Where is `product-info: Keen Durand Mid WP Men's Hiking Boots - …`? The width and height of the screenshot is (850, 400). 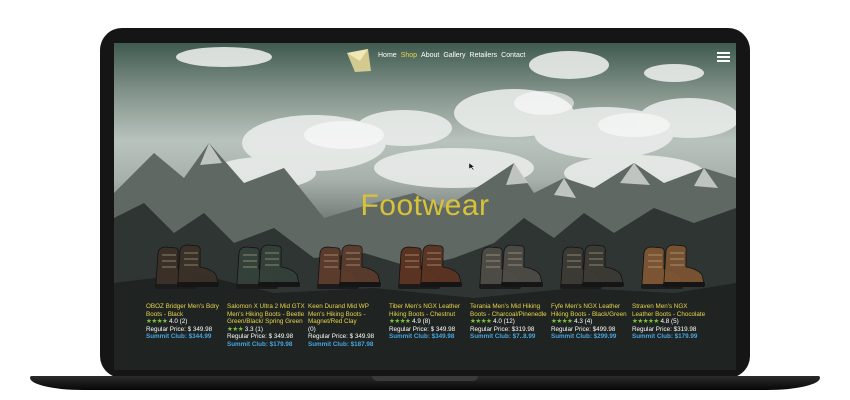 product-info: Keen Durand Mid WP Men's Hiking Boots - … is located at coordinates (347, 326).